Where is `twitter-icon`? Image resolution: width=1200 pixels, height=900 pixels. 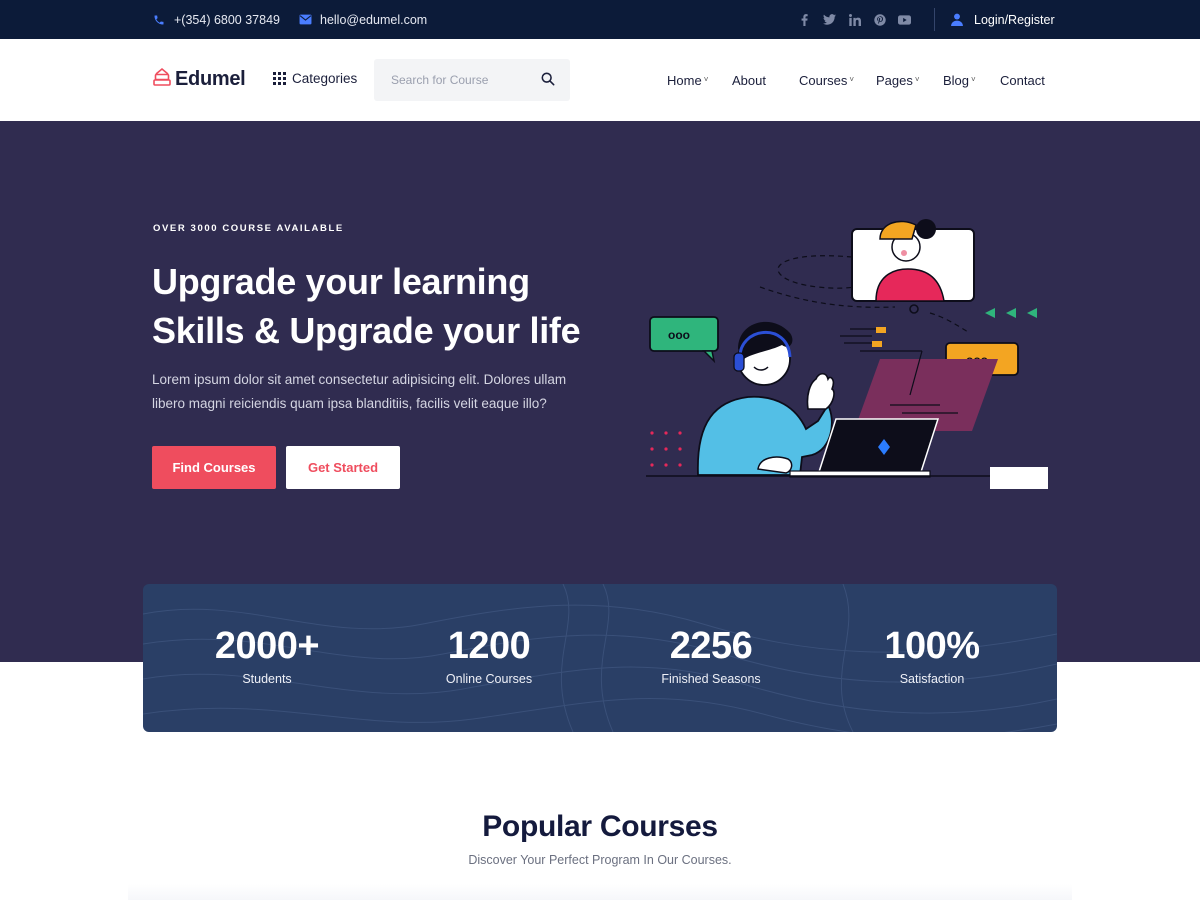 twitter-icon is located at coordinates (829, 19).